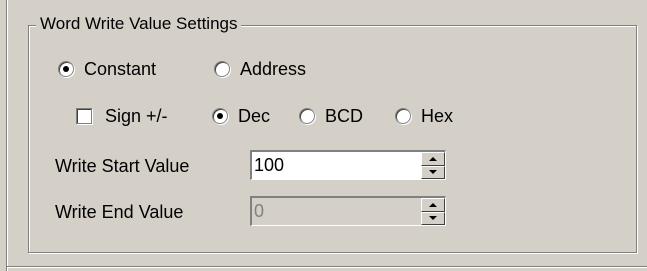 The image size is (647, 271). Describe the element at coordinates (136, 116) in the screenshot. I see `sign-checkbox-label: Sign +/-` at that location.